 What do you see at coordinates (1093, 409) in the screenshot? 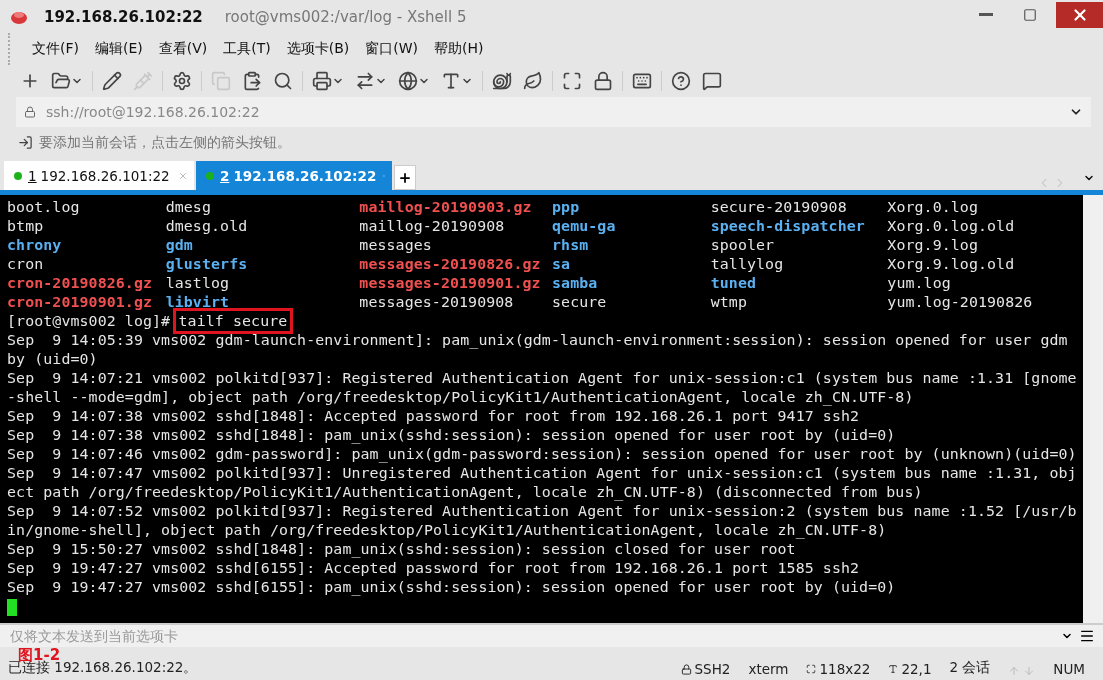
I see `scrollbar` at bounding box center [1093, 409].